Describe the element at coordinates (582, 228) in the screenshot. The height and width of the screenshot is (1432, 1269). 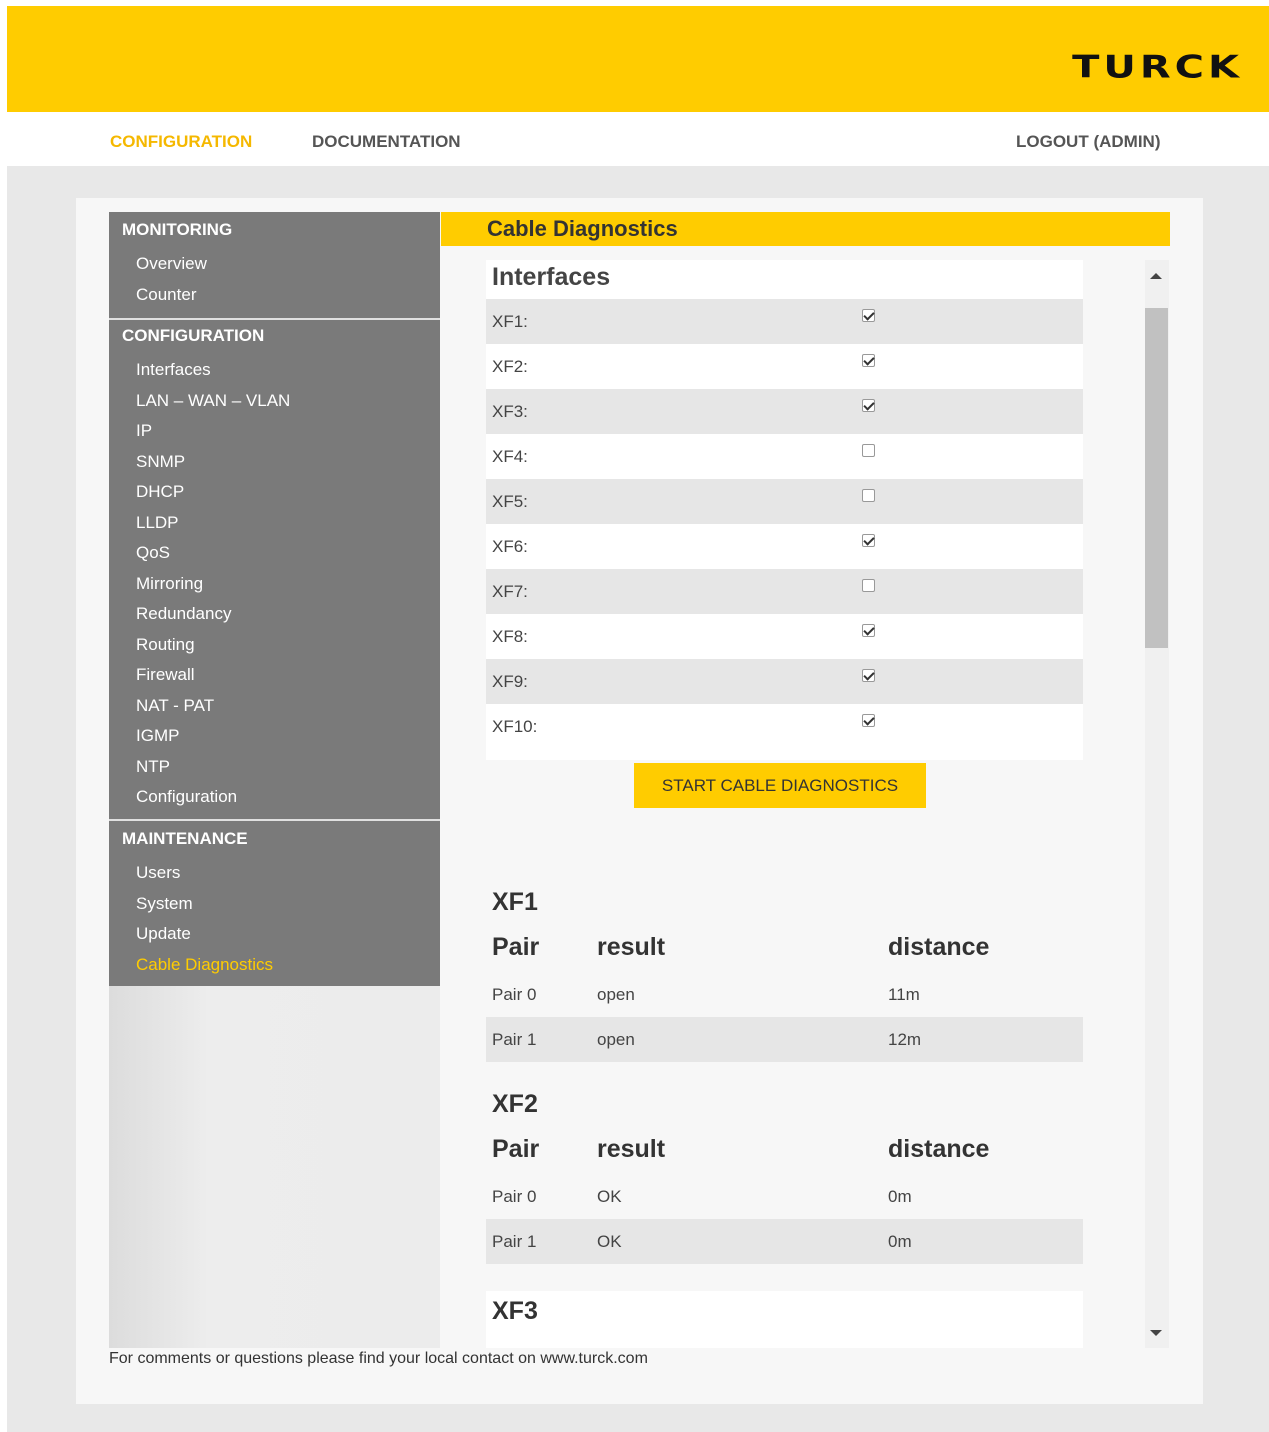
I see `page-title: Cable Diagnostics` at that location.